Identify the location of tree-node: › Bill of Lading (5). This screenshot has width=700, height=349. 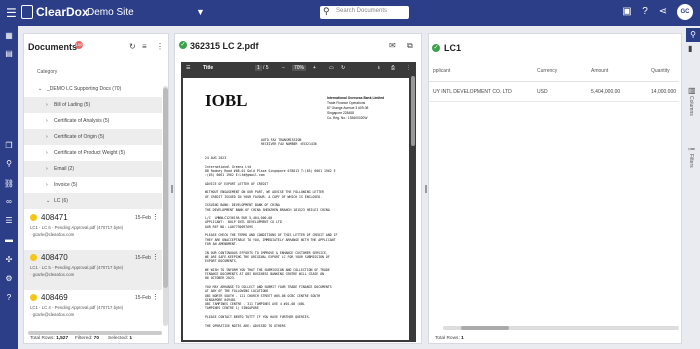
(93, 105).